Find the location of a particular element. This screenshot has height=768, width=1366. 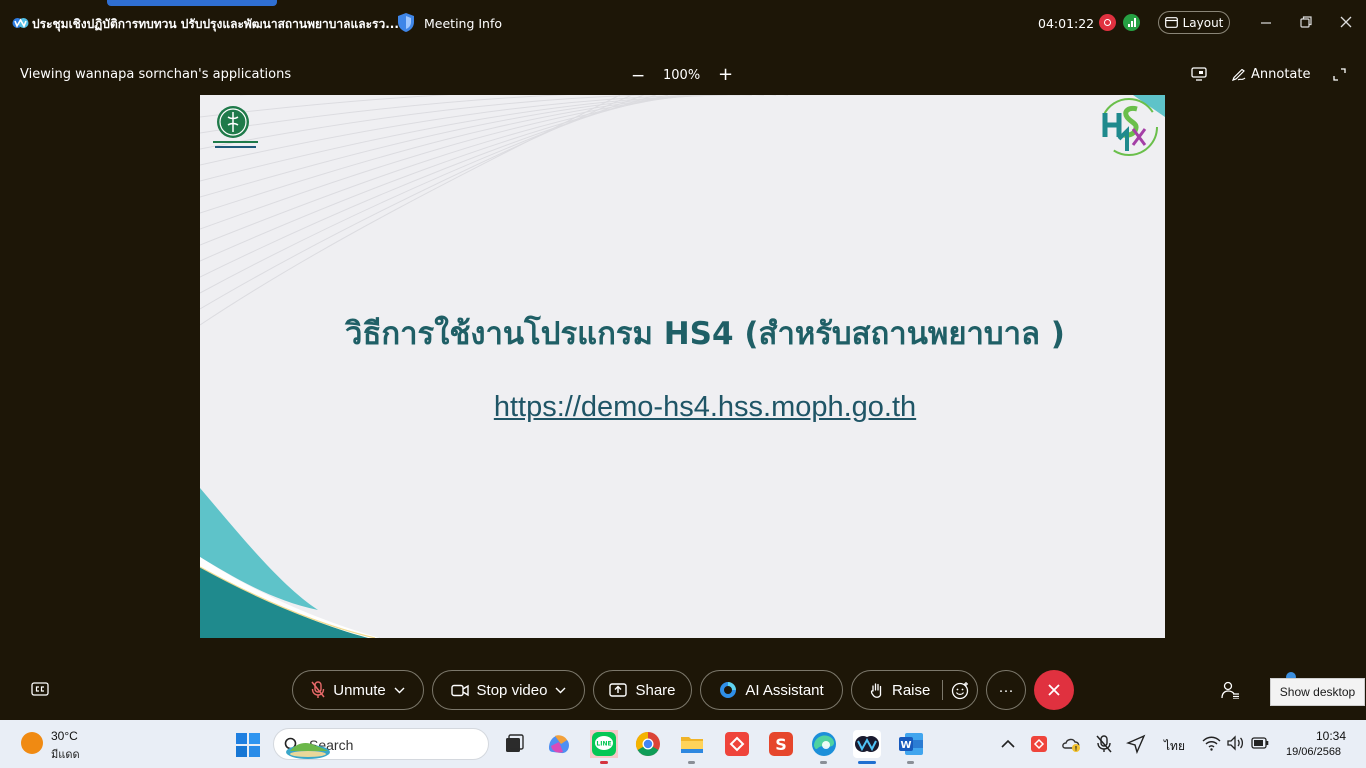

closed-captions-icon is located at coordinates (40, 689).